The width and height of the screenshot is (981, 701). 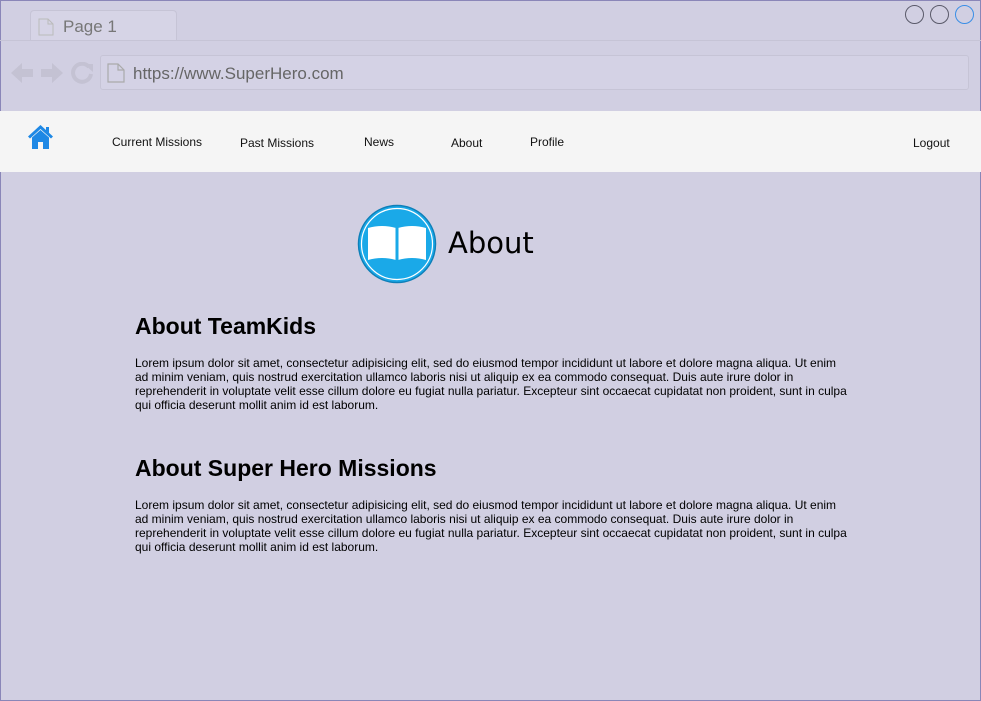 What do you see at coordinates (82, 73) in the screenshot?
I see `refresh-icon` at bounding box center [82, 73].